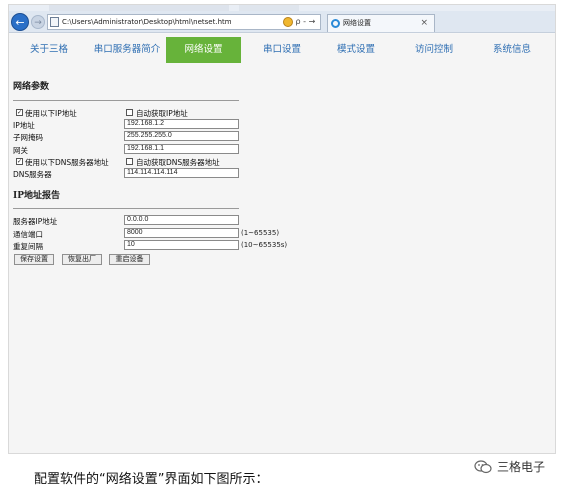 The image size is (570, 491). I want to click on server-ip-input: 0.0.0.0, so click(181, 220).